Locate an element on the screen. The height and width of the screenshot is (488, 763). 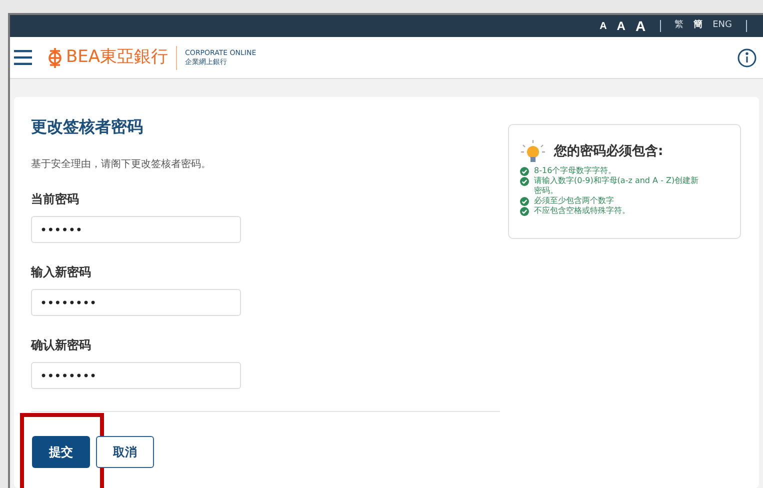
info-icon is located at coordinates (747, 58).